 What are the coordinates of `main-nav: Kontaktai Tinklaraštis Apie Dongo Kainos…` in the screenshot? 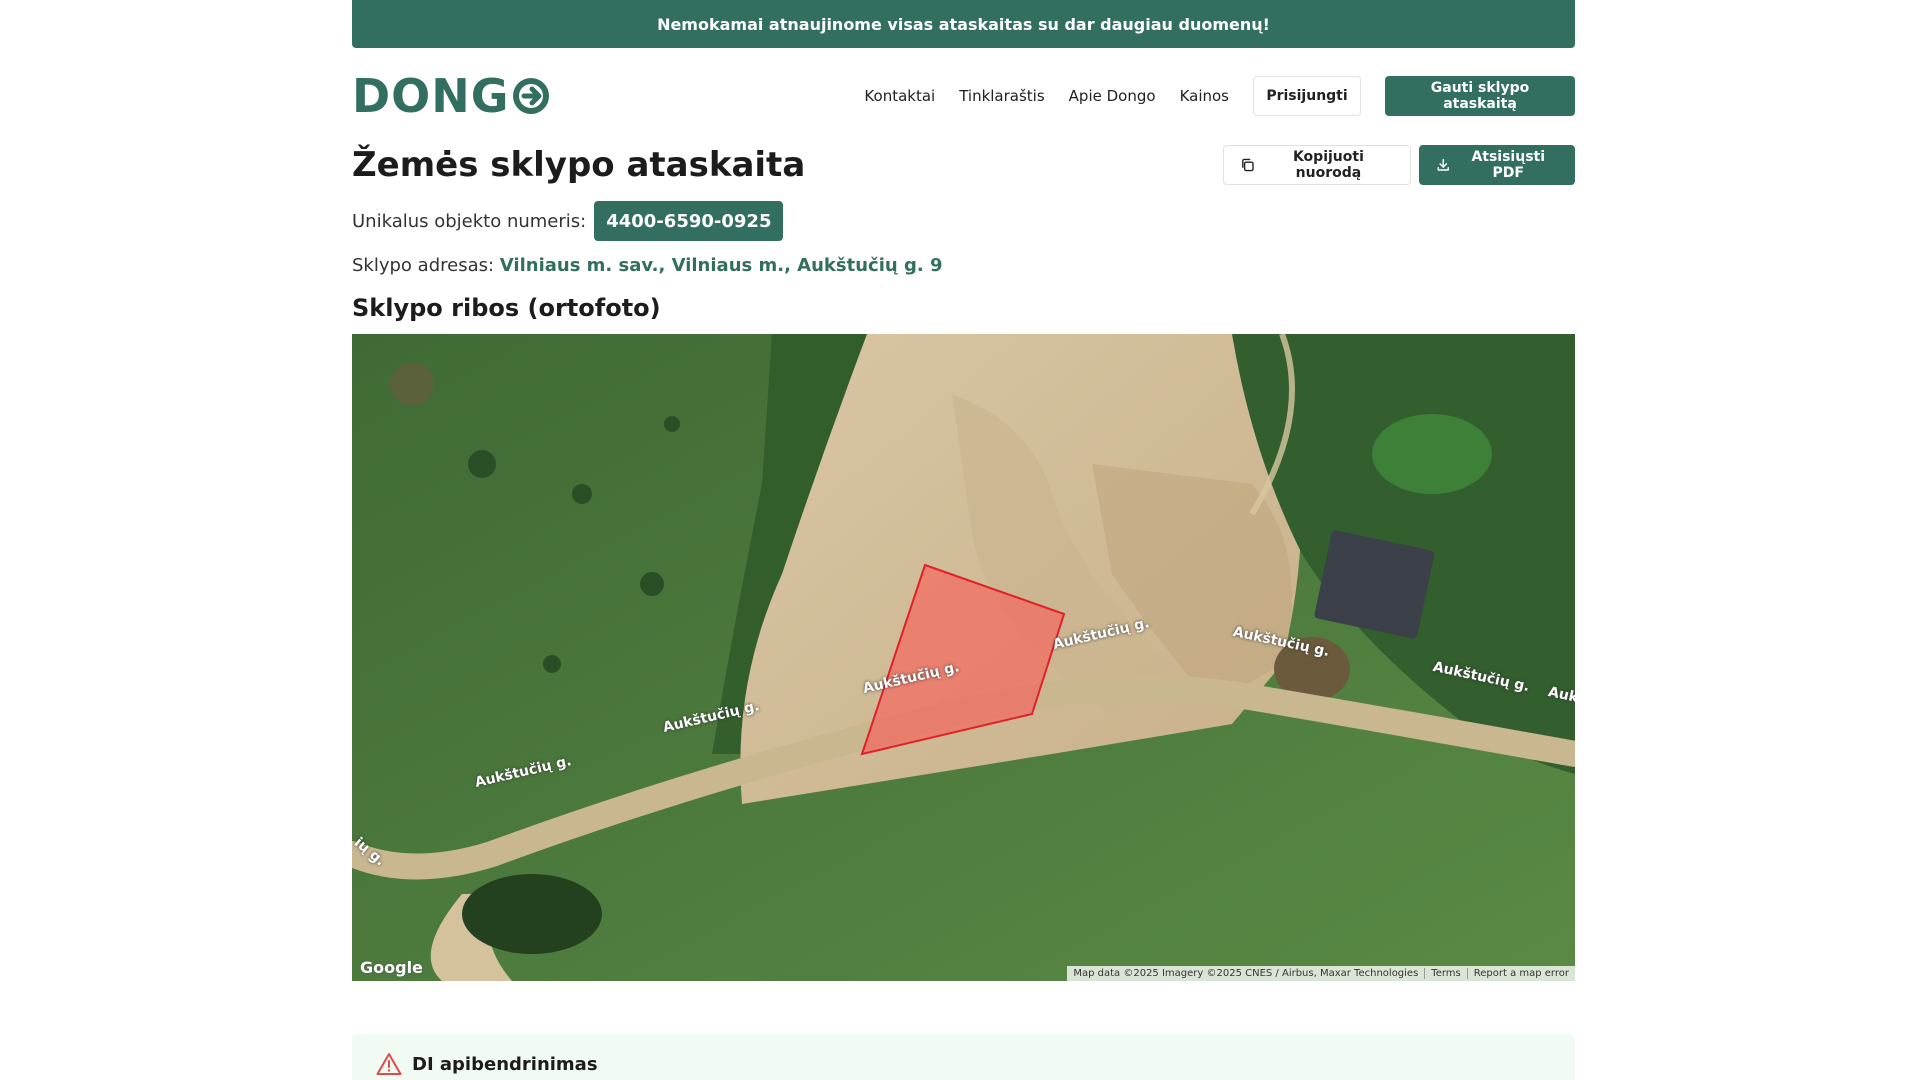 It's located at (1207, 96).